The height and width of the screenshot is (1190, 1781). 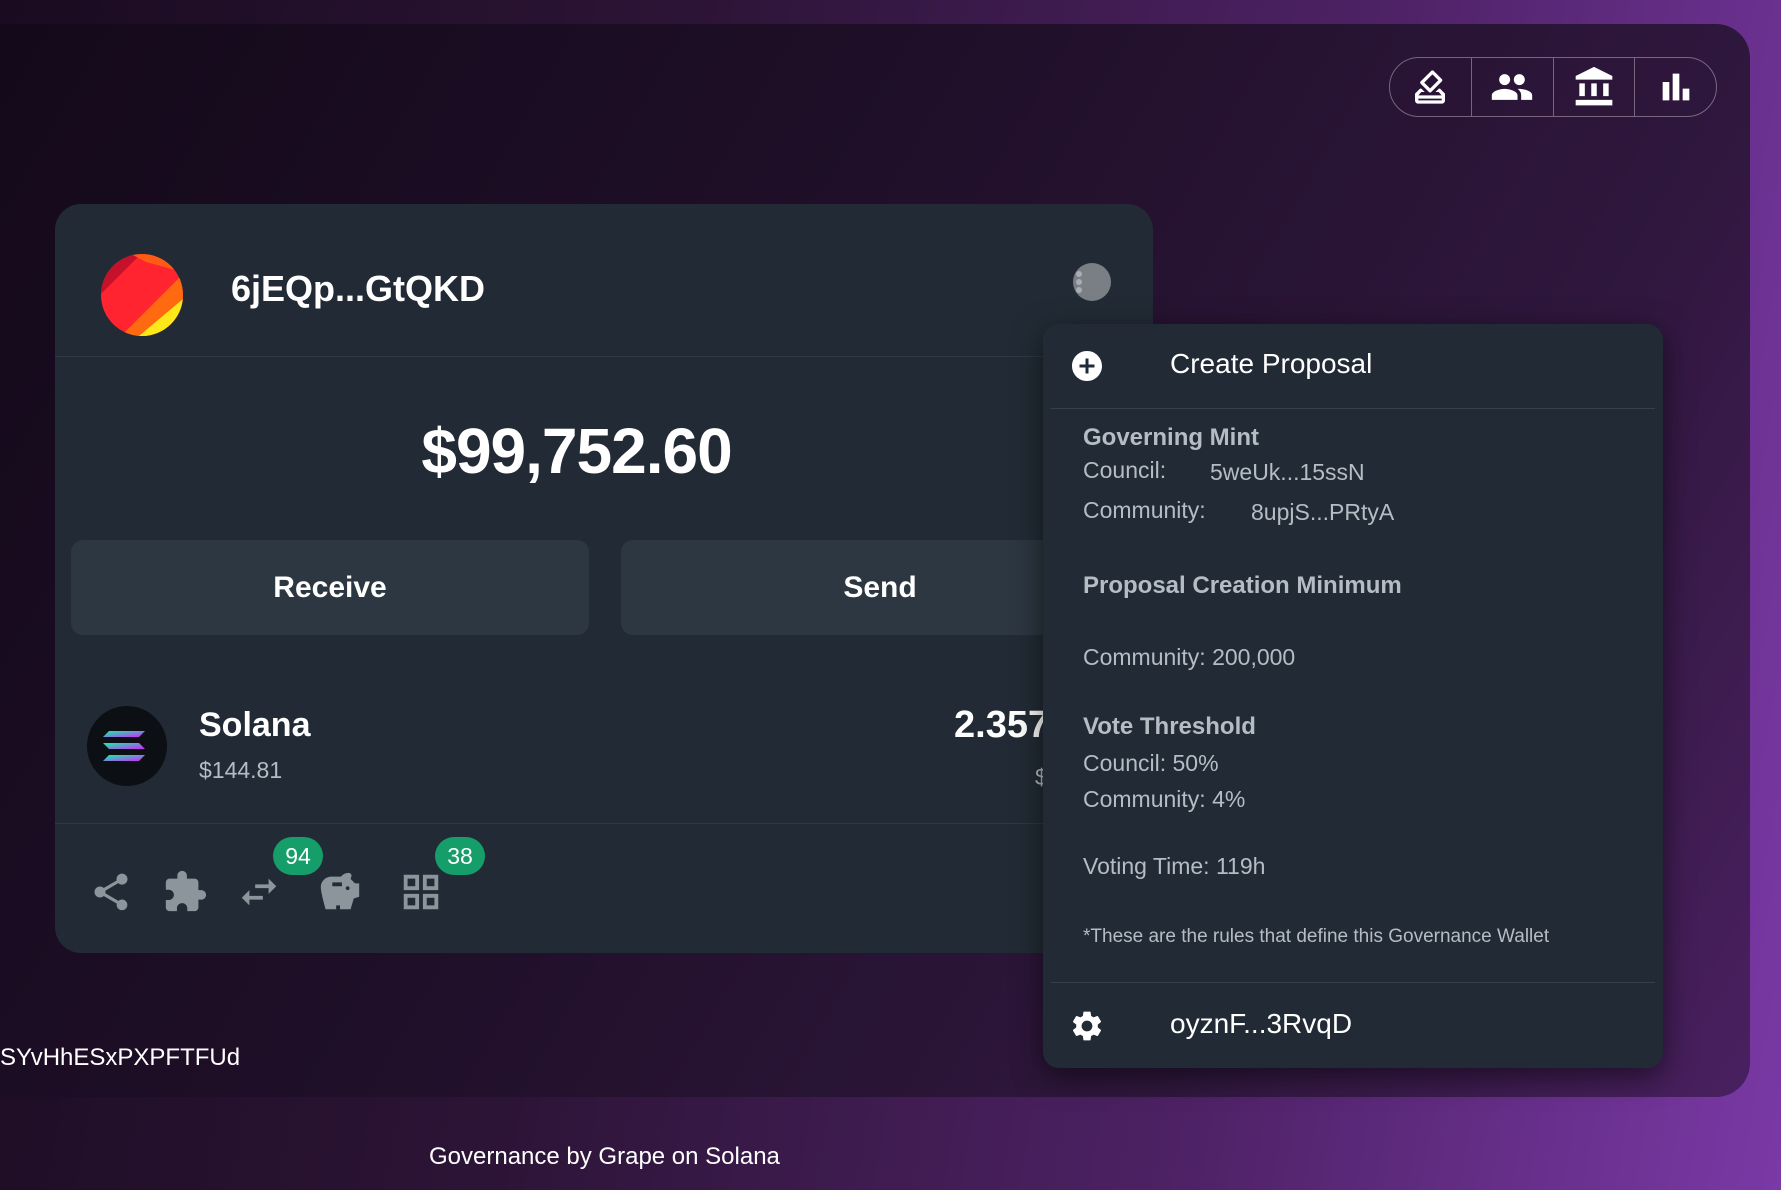 I want to click on swap-arrows-icon, so click(x=259, y=892).